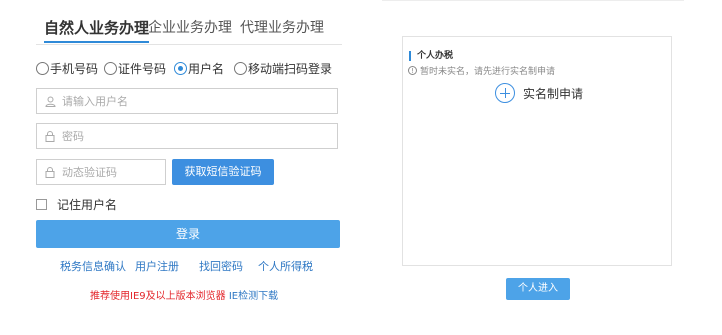 This screenshot has width=722, height=335. Describe the element at coordinates (158, 296) in the screenshot. I see `browser-note-text: 推荐使用IE9及以上版本浏览器` at that location.